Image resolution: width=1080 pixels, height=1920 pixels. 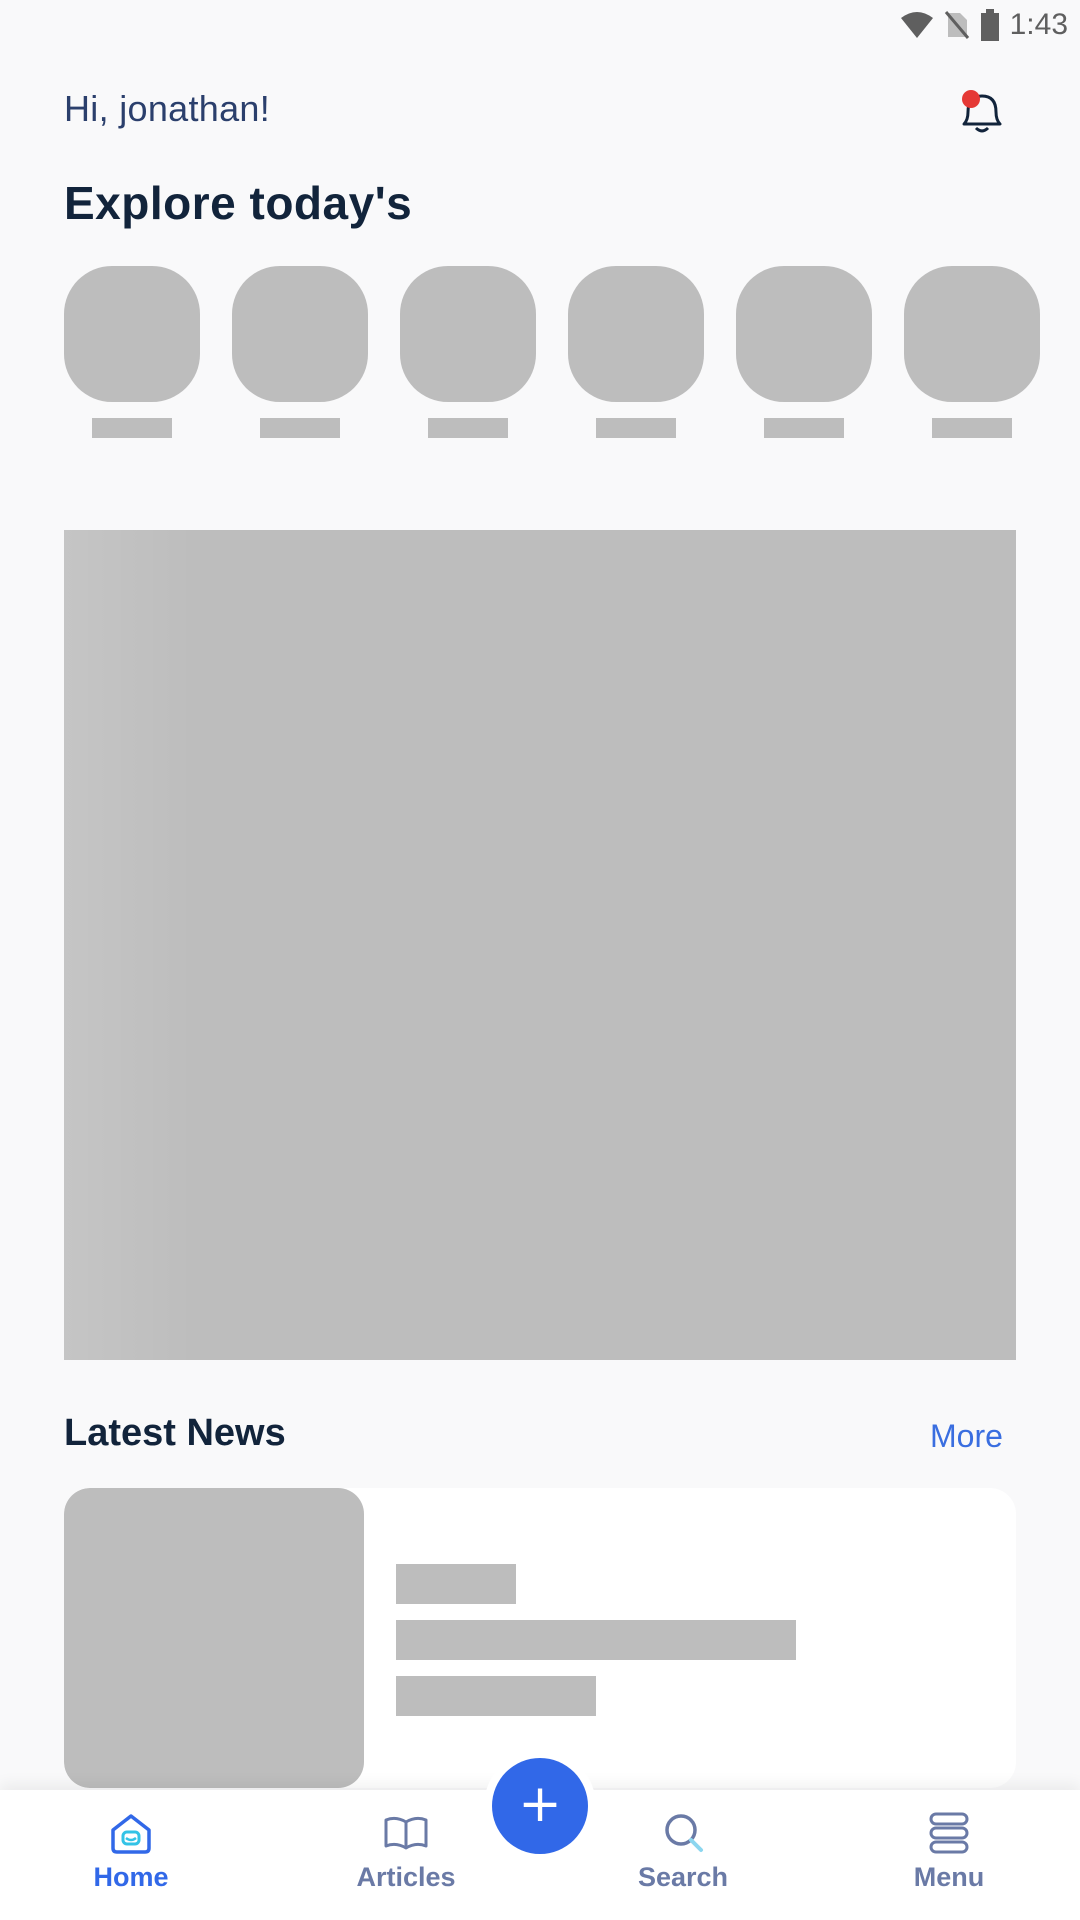 I want to click on news-thumbnail-placeholder, so click(x=214, y=1638).